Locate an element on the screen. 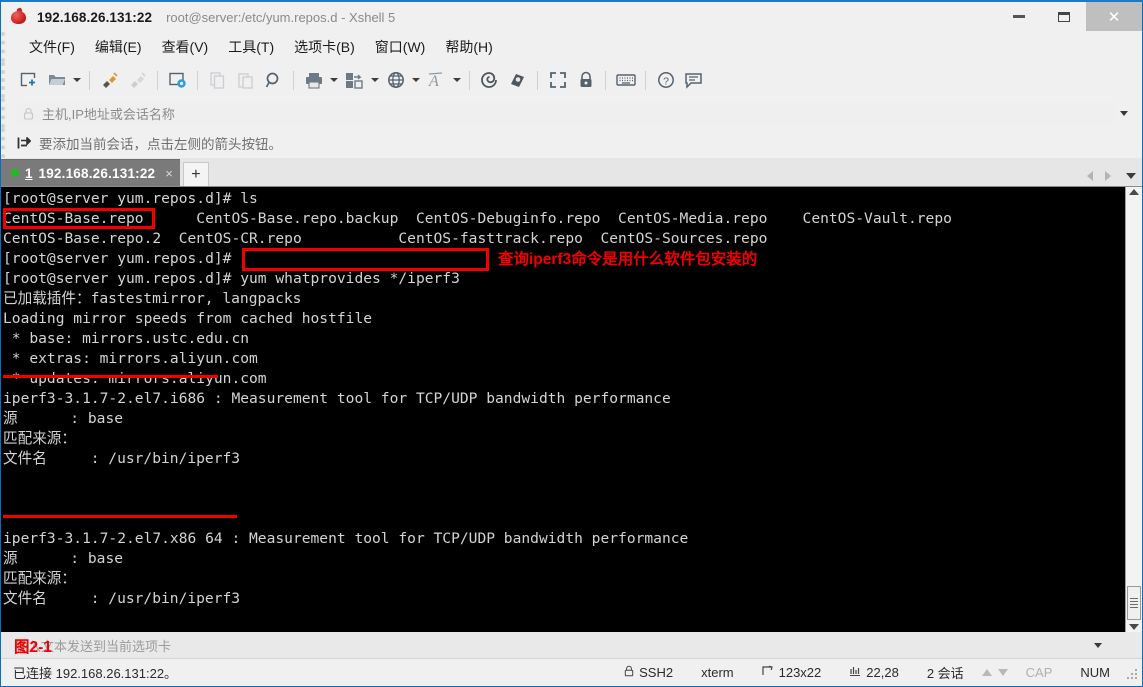 Image resolution: width=1143 pixels, height=687 pixels. arrow-up-icon is located at coordinates (987, 672).